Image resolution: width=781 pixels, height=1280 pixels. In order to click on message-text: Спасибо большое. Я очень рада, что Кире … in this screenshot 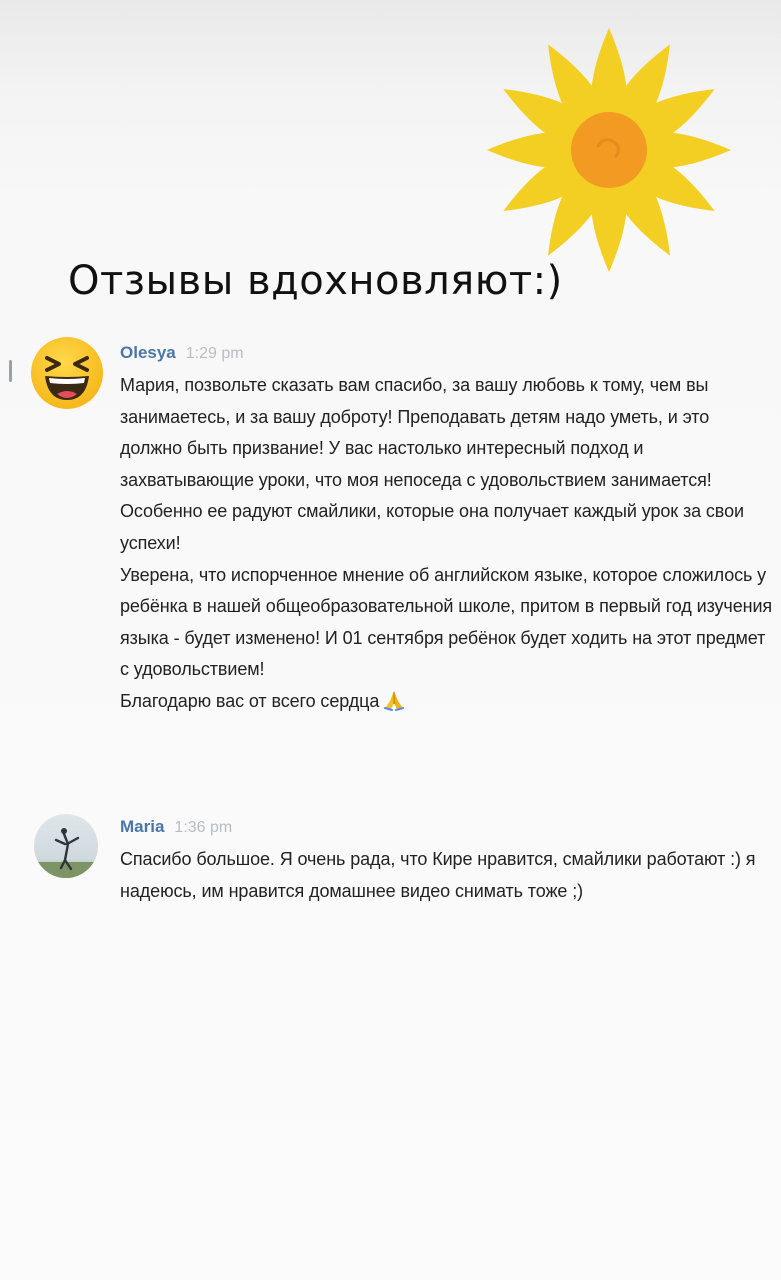, I will do `click(447, 875)`.